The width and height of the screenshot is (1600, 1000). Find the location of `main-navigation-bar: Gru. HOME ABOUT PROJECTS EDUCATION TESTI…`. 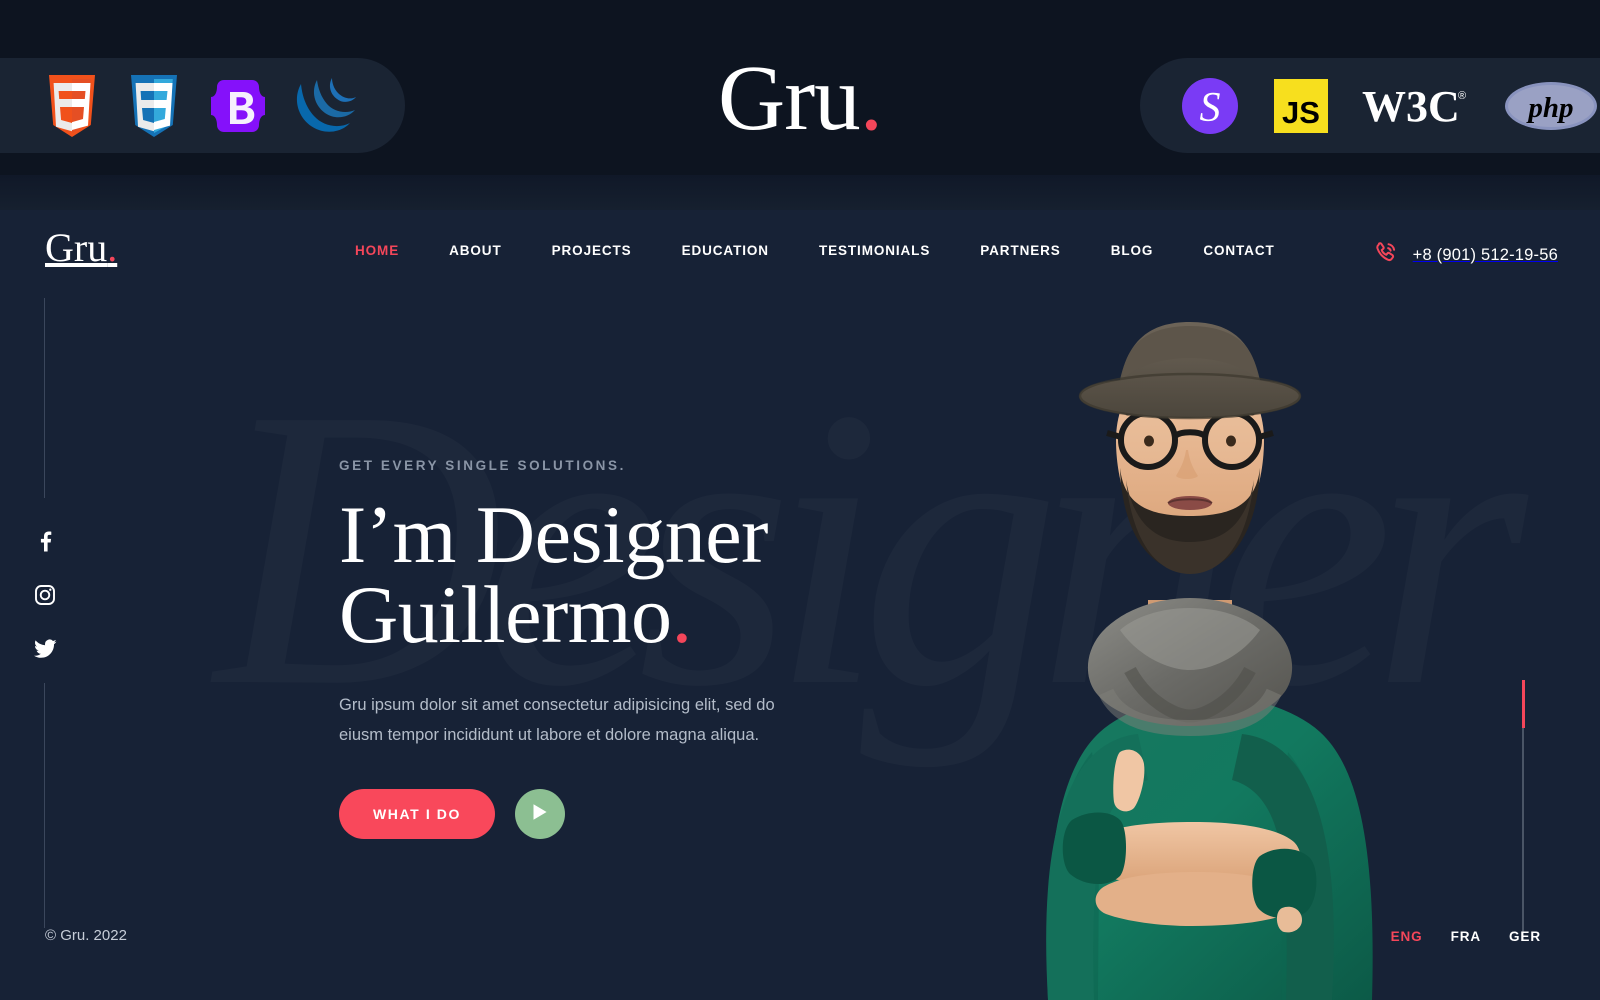

main-navigation-bar: Gru. HOME ABOUT PROJECTS EDUCATION TESTI… is located at coordinates (800, 254).